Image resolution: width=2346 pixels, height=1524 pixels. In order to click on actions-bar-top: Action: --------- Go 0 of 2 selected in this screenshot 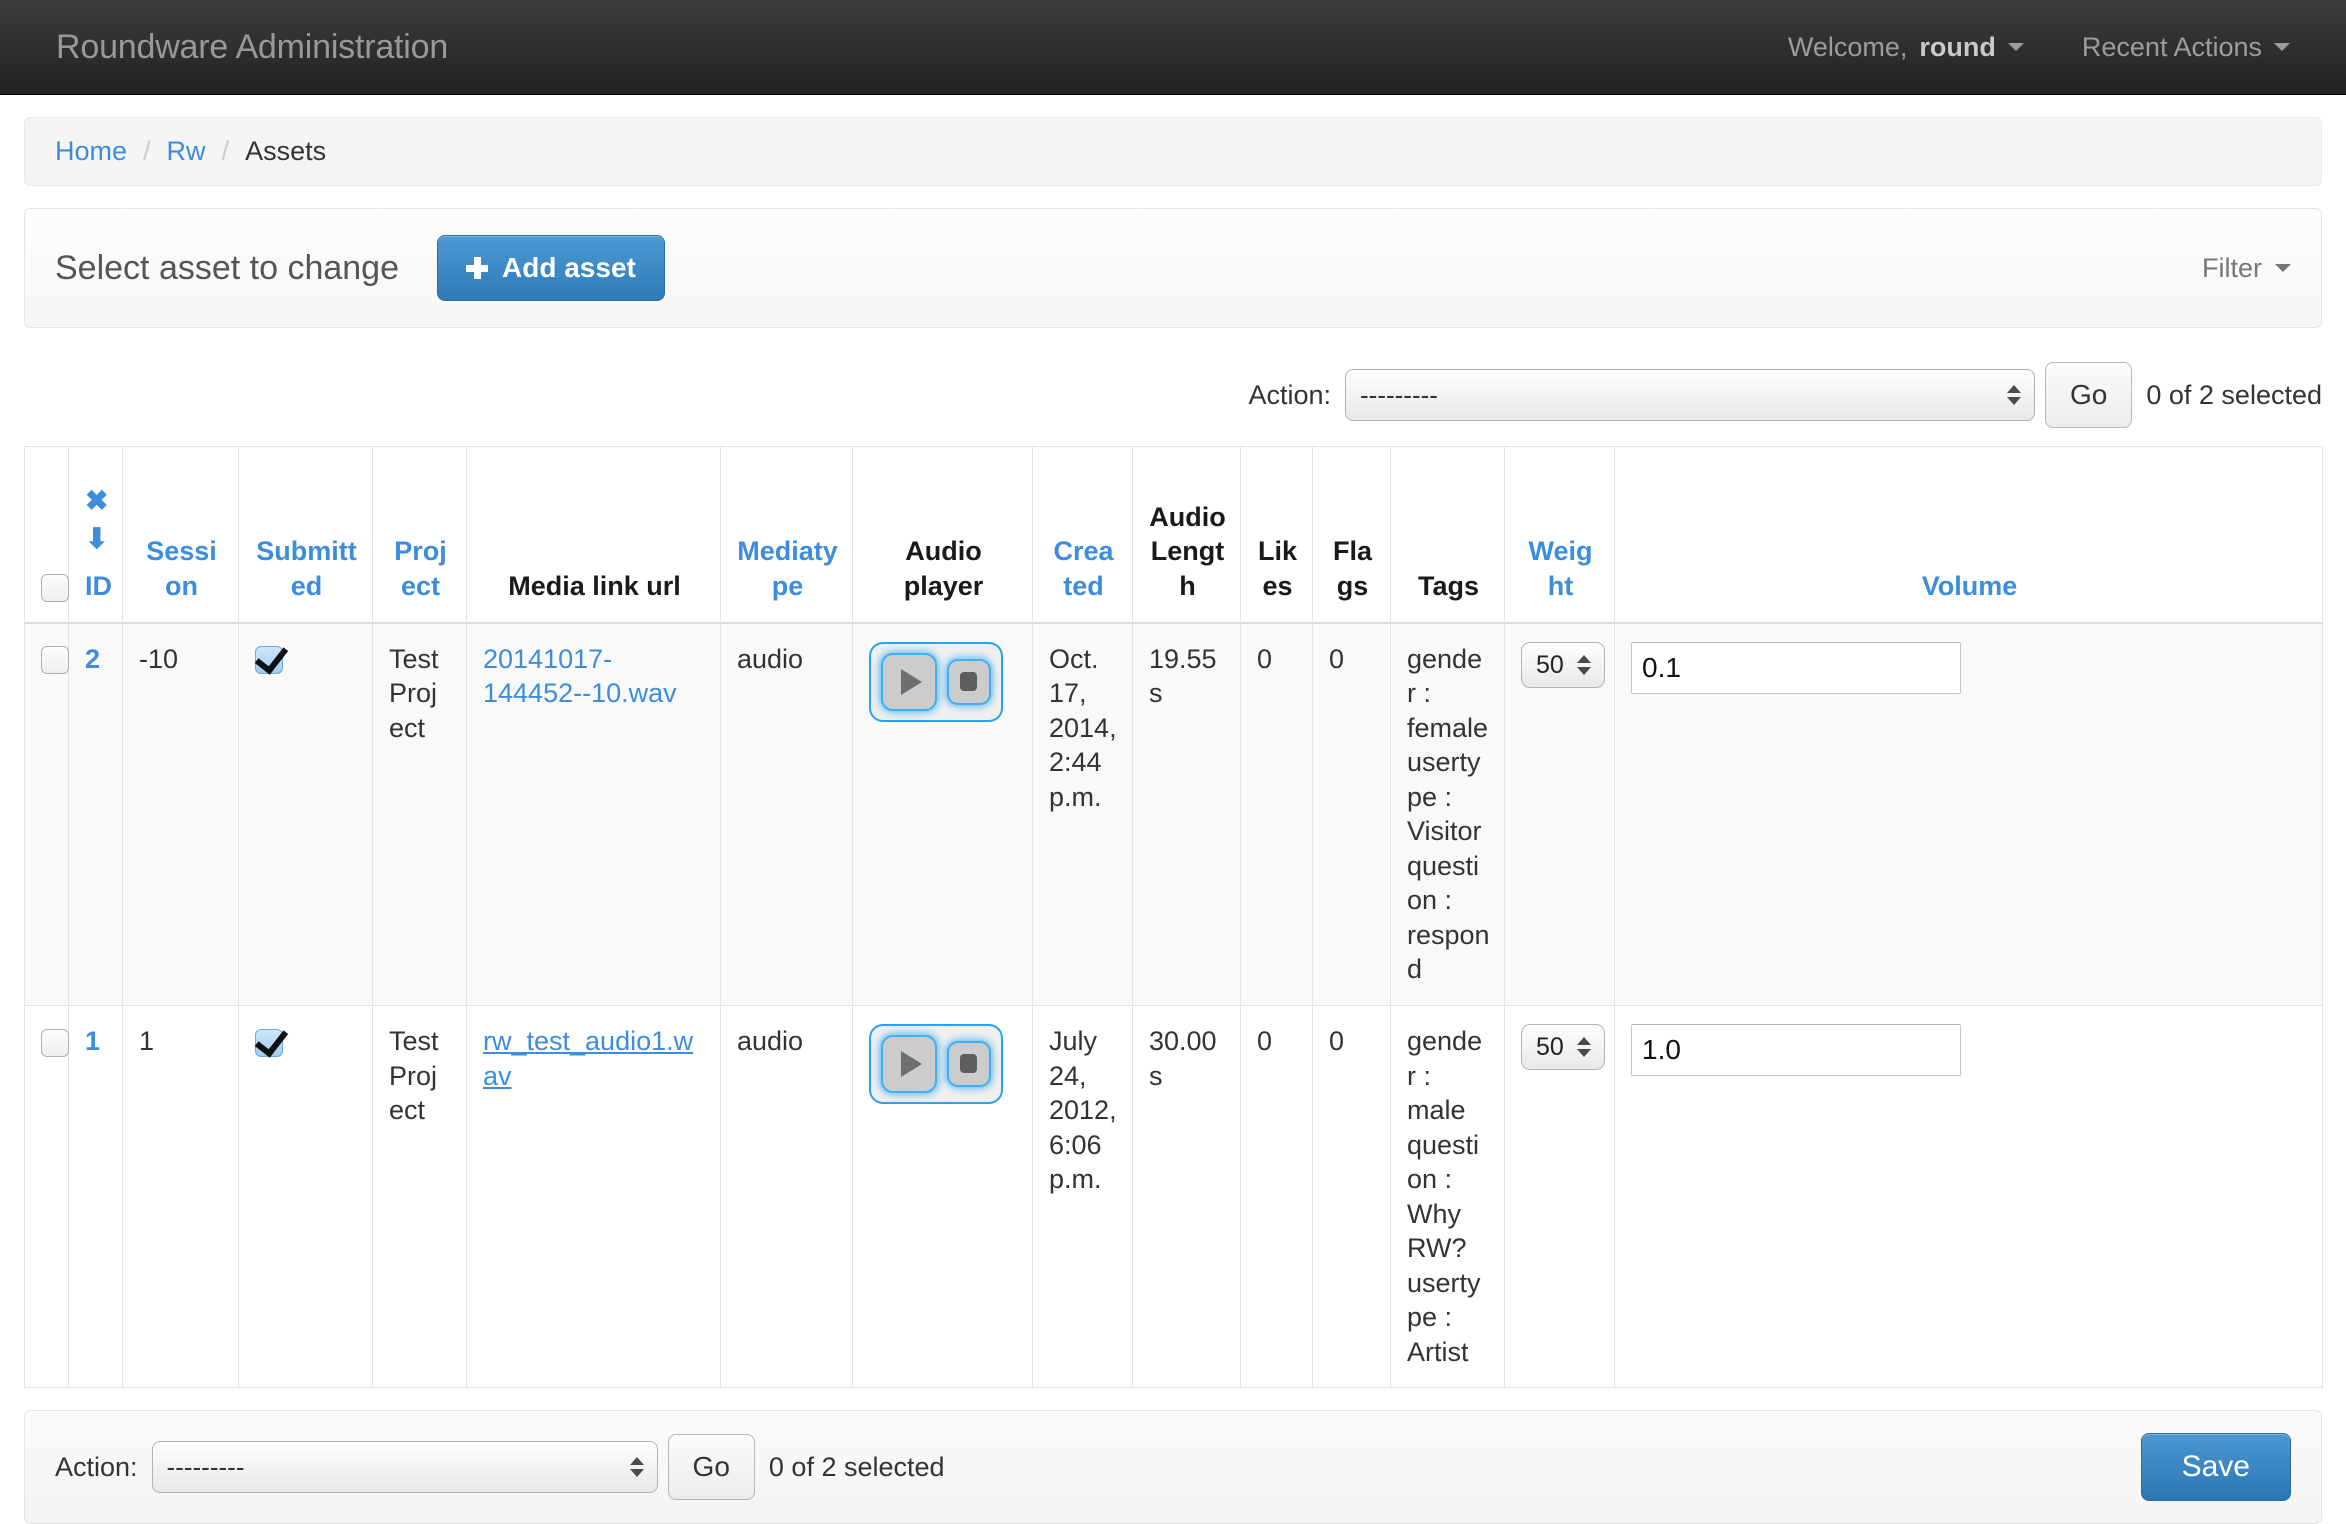, I will do `click(1173, 378)`.